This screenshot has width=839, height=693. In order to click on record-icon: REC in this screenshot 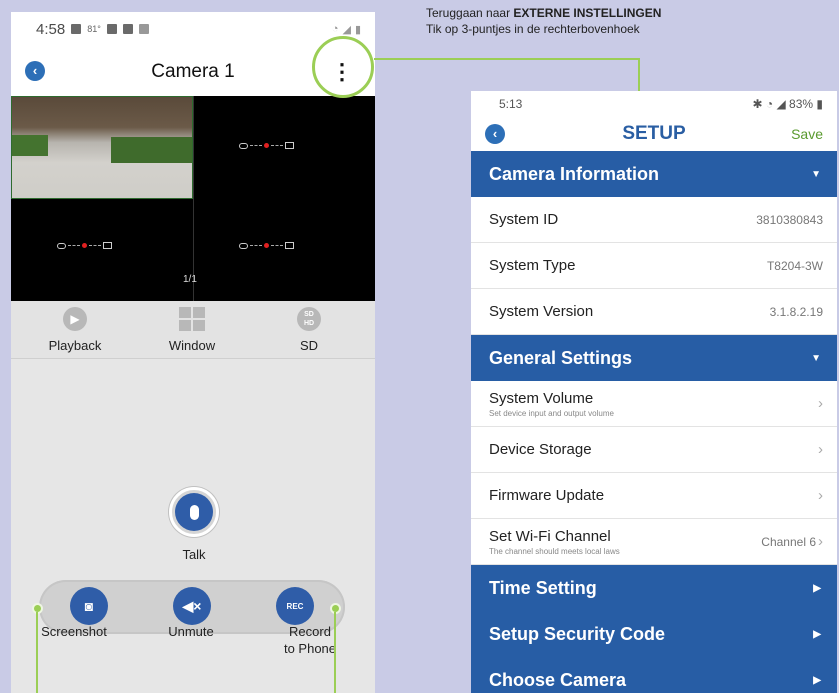, I will do `click(295, 606)`.